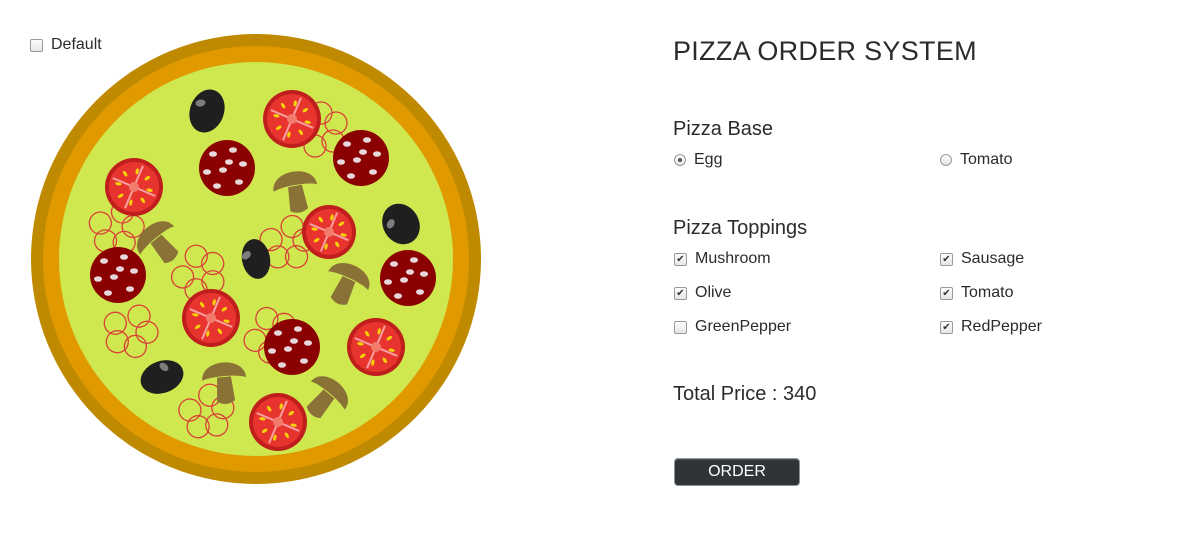 Image resolution: width=1191 pixels, height=538 pixels. What do you see at coordinates (733, 258) in the screenshot?
I see `mushroom-label: Mushroom` at bounding box center [733, 258].